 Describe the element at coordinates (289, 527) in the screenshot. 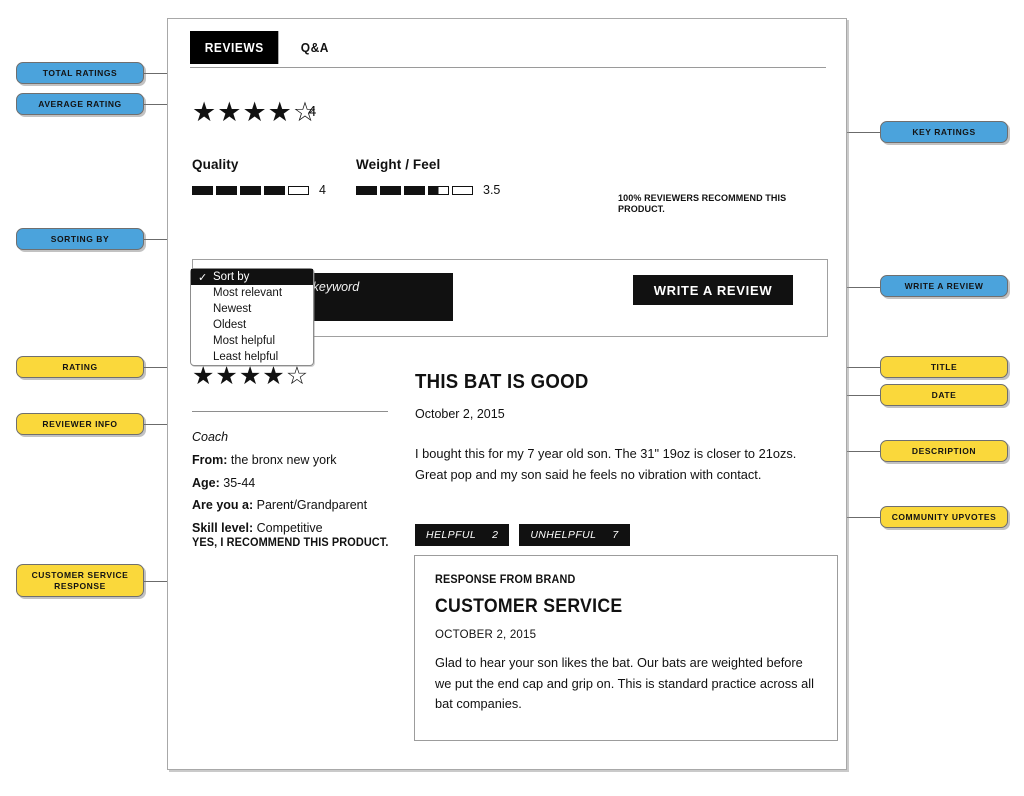

I see `reviewer-skill-value: Competitive` at that location.